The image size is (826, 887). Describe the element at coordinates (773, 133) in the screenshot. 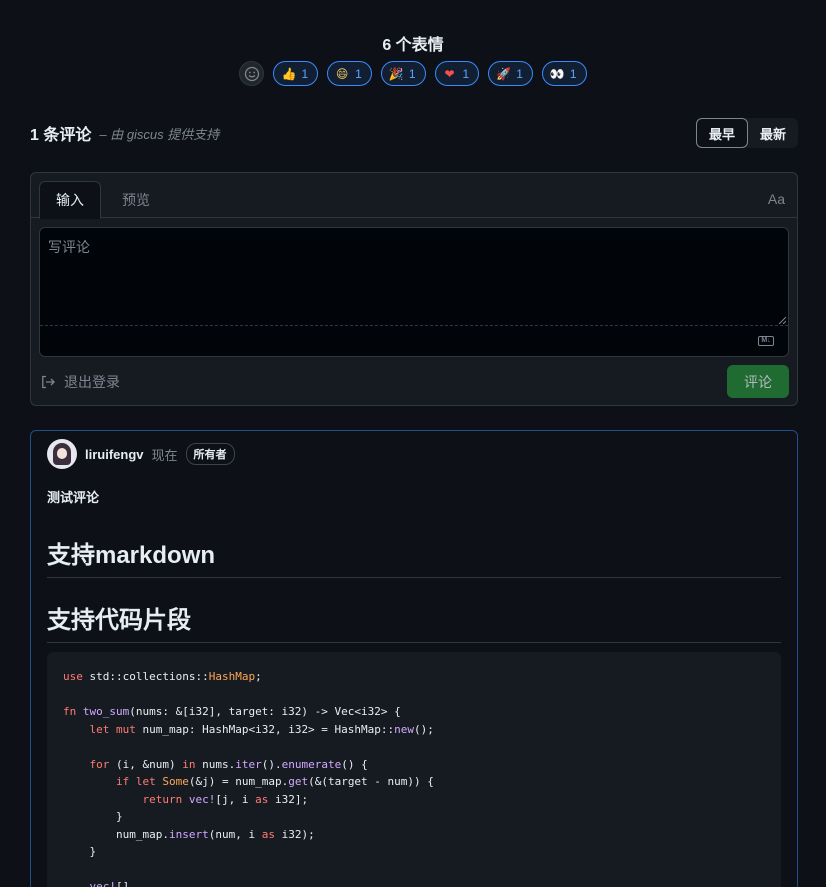

I see `sort-newest-button: 最新` at that location.